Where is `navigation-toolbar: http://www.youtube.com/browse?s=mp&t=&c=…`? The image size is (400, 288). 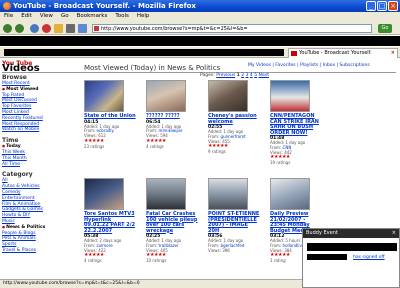 navigation-toolbar: http://www.youtube.com/browse?s=mp&t=&c=… is located at coordinates (200, 28).